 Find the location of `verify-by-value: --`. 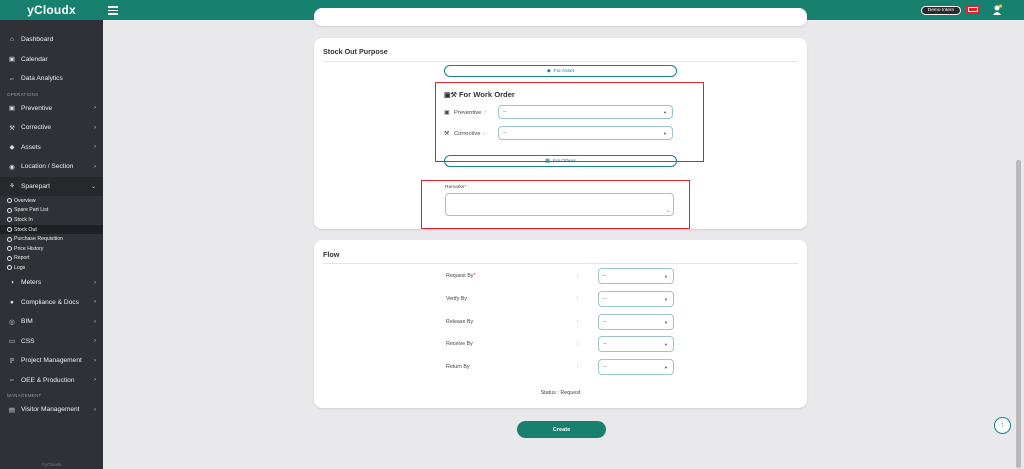

verify-by-value: -- is located at coordinates (605, 299).